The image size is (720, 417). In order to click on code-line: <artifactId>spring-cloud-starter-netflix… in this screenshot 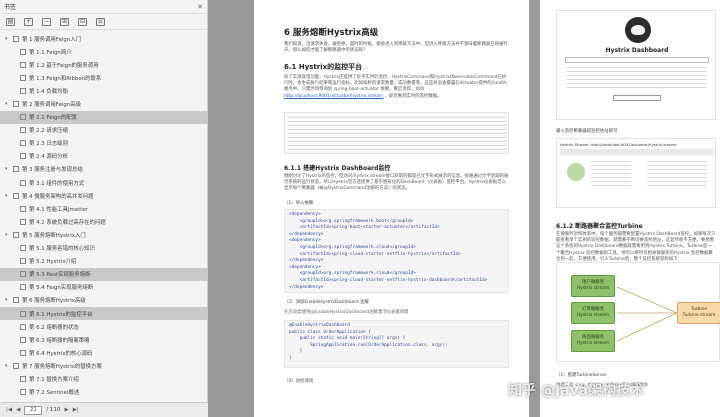, I will do `click(388, 280)`.